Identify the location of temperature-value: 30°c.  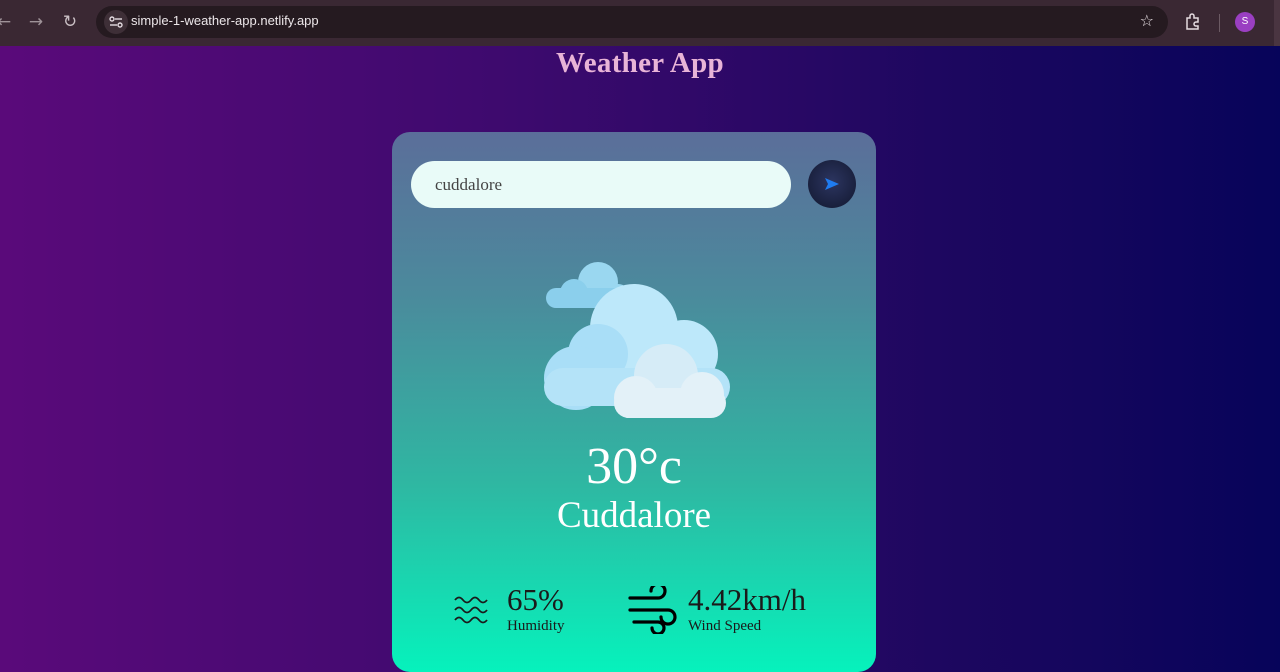
(634, 466).